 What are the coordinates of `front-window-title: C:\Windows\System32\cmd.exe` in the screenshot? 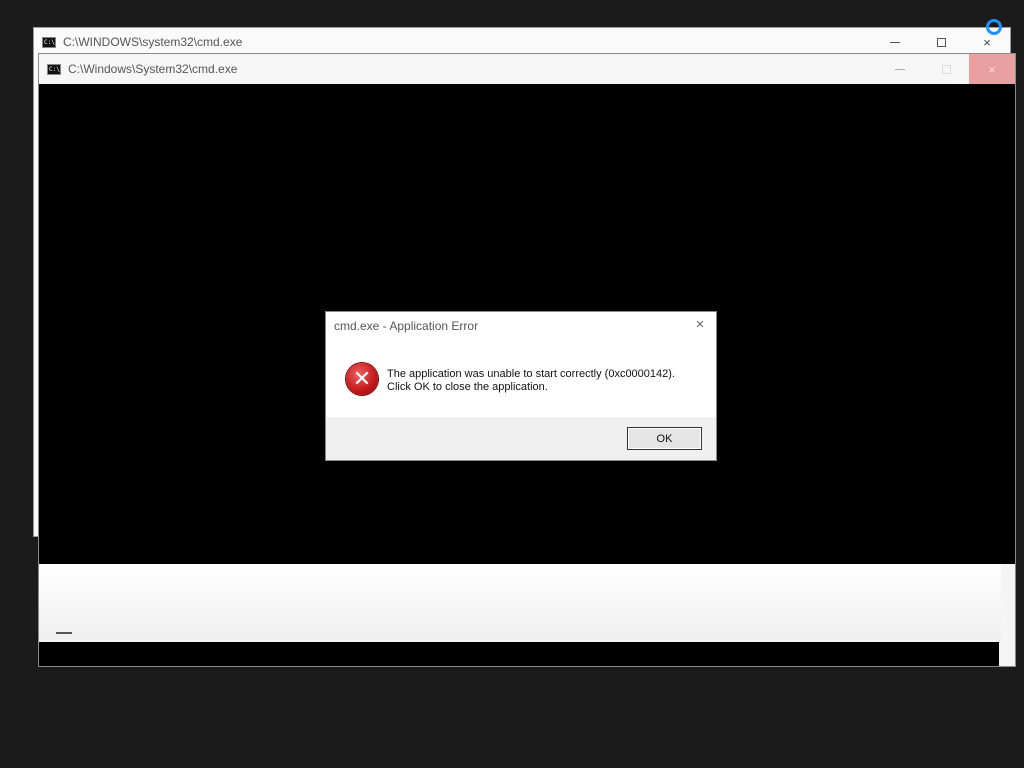 It's located at (153, 69).